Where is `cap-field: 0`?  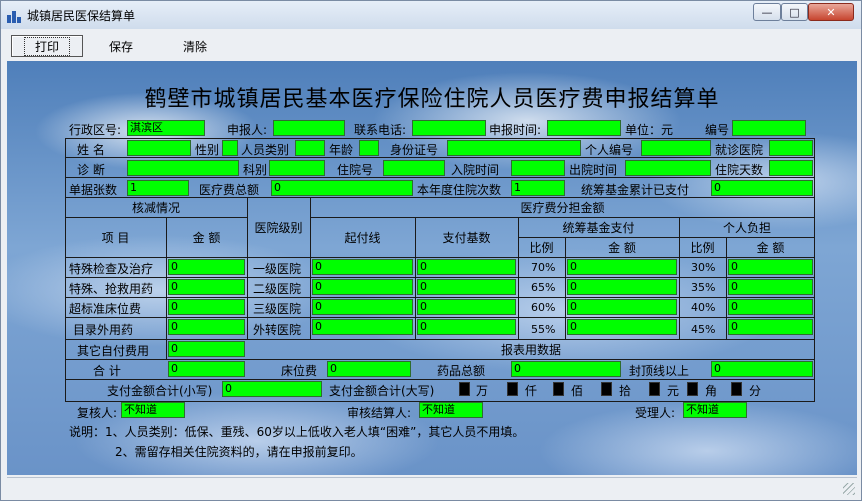
cap-field: 0 is located at coordinates (762, 369).